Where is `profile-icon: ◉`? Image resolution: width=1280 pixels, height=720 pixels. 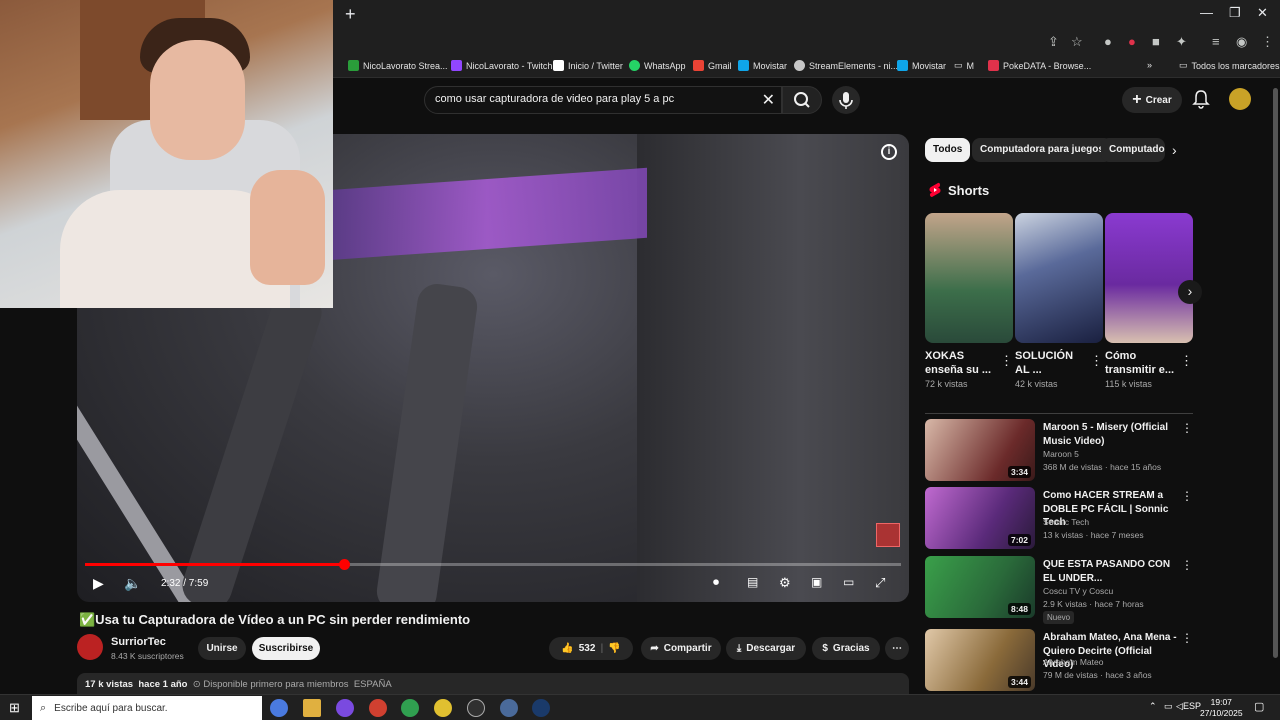 profile-icon: ◉ is located at coordinates (1241, 42).